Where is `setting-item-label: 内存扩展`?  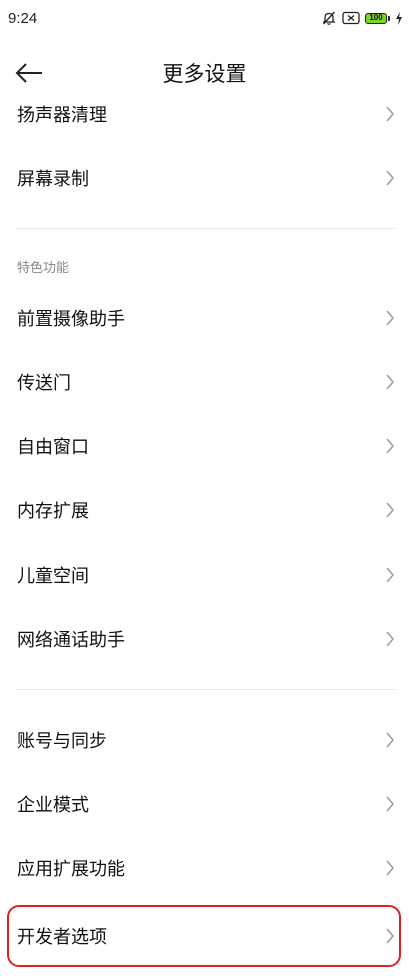 setting-item-label: 内存扩展 is located at coordinates (53, 511).